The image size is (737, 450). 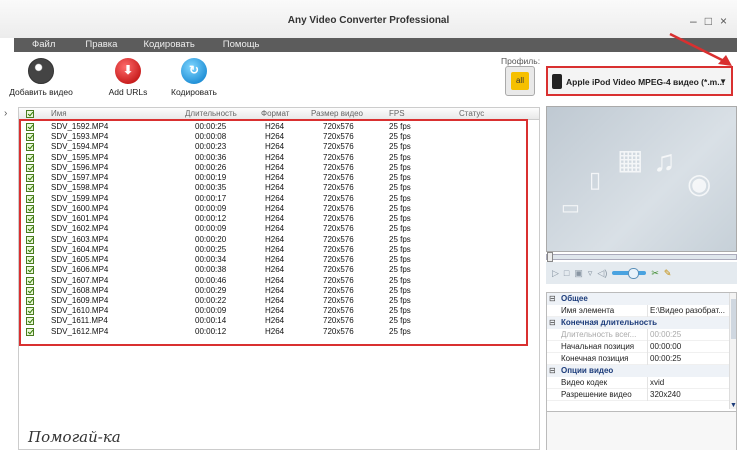 What do you see at coordinates (602, 273) in the screenshot?
I see `volume-icon: ◁)` at bounding box center [602, 273].